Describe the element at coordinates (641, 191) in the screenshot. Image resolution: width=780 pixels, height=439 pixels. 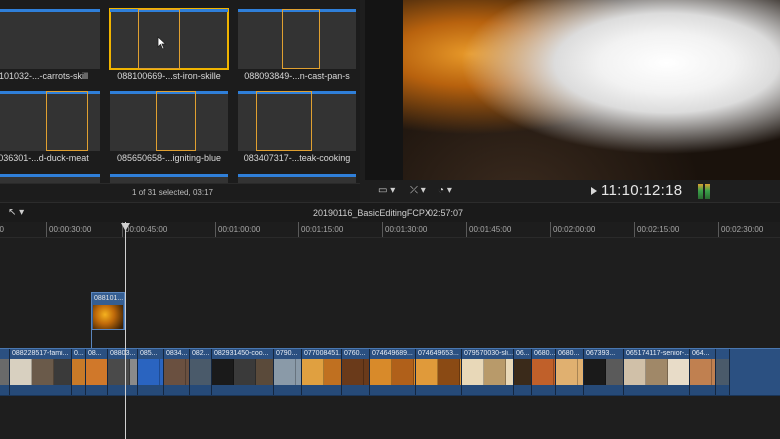
I see `timecode-display: 11:10:12:18` at that location.